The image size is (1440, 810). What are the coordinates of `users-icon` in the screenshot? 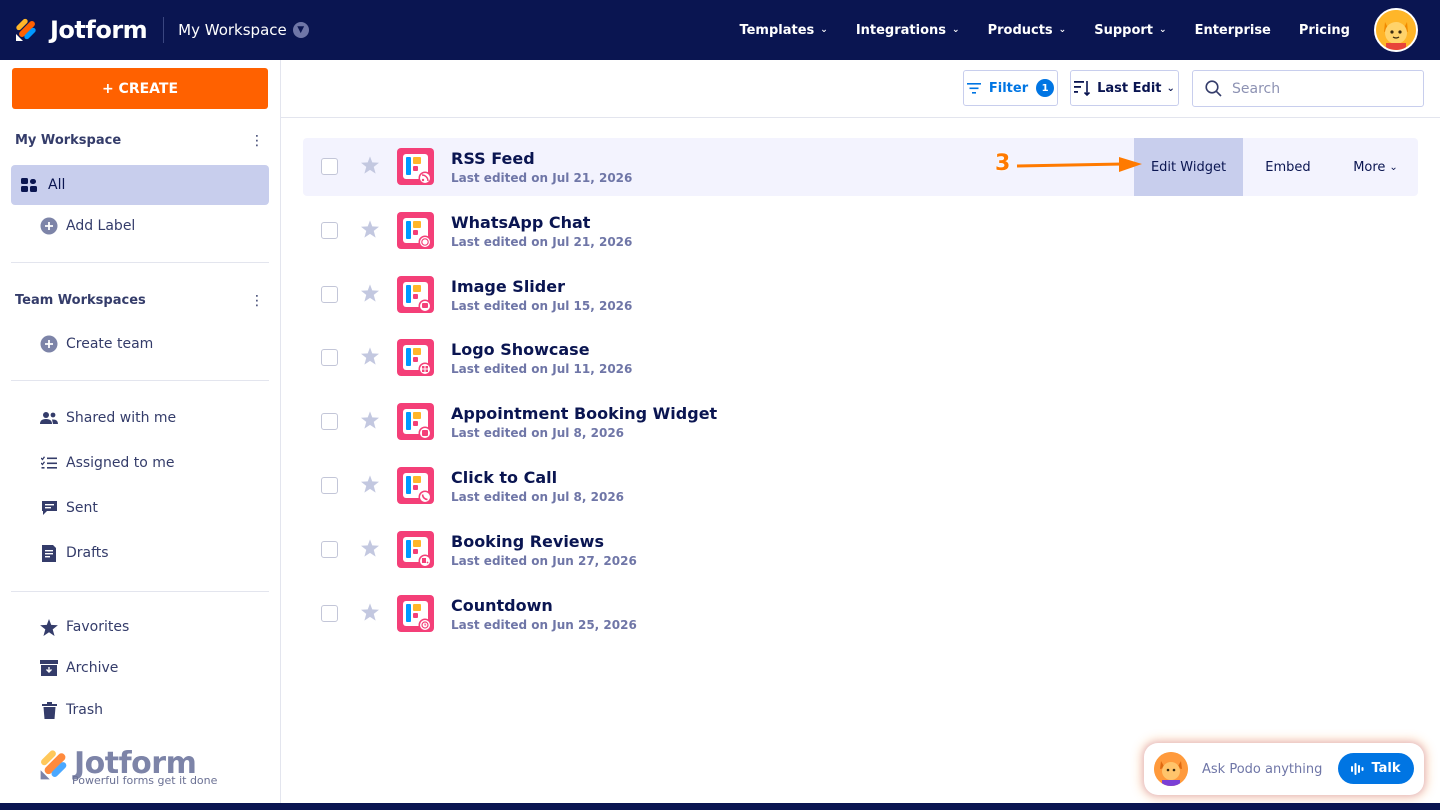 It's located at (49, 418).